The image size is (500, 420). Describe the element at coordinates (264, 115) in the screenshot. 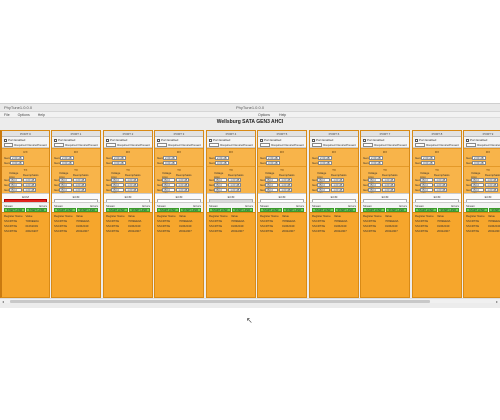

I see `menu-right-options: Options` at that location.